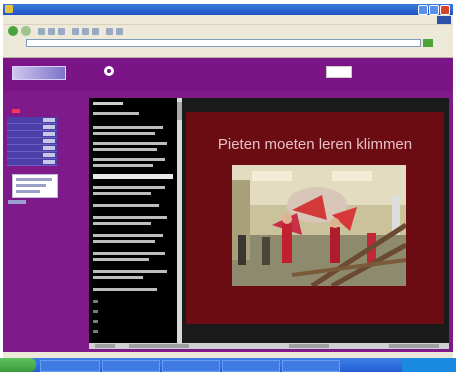 The image size is (456, 372). Describe the element at coordinates (13, 31) in the screenshot. I see `back-arrow-icon` at that location.